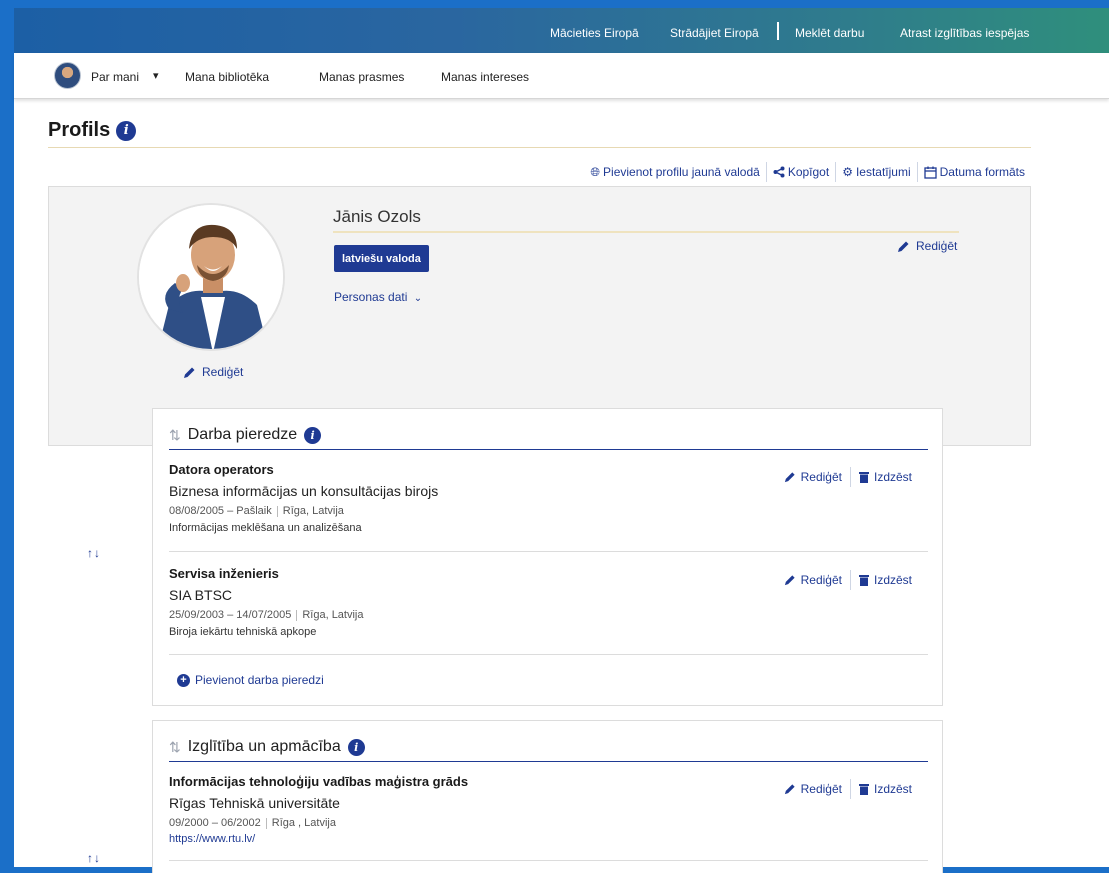 This screenshot has height=873, width=1109. I want to click on add-work-experience-button: + Pievienot darba pieredzi, so click(250, 680).